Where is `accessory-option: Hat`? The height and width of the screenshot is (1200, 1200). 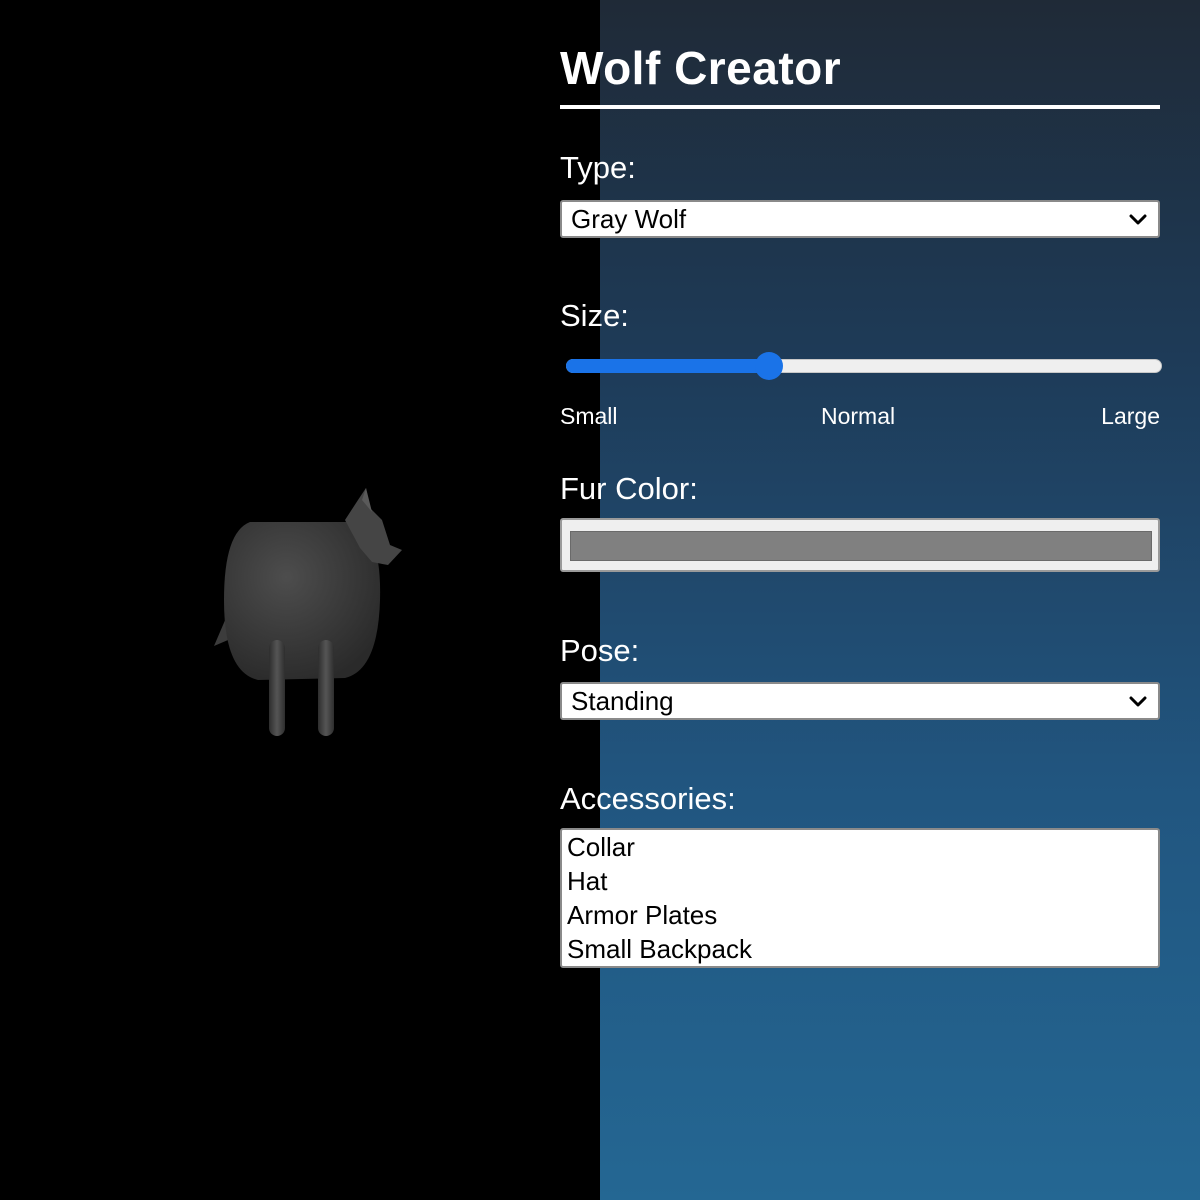 accessory-option: Hat is located at coordinates (860, 881).